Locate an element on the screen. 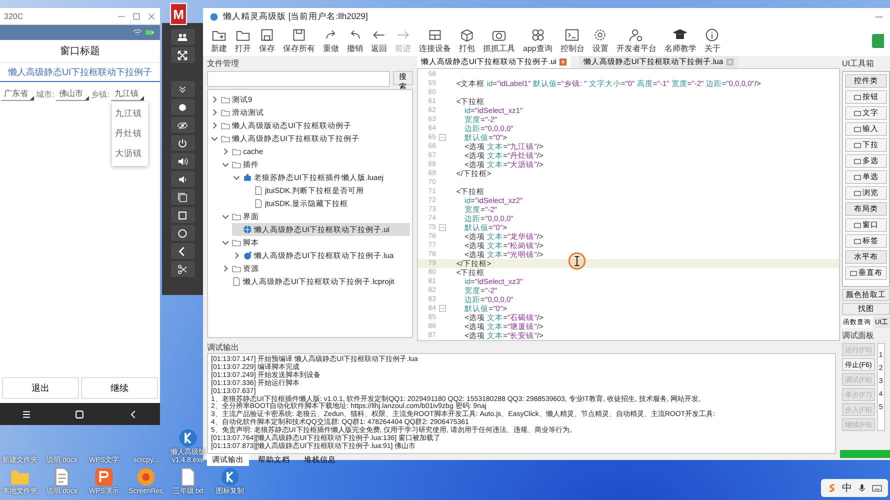 The image size is (890, 500). window-title: 懒人精灵高级版 [当前用户名:llh2029] is located at coordinates (295, 17).